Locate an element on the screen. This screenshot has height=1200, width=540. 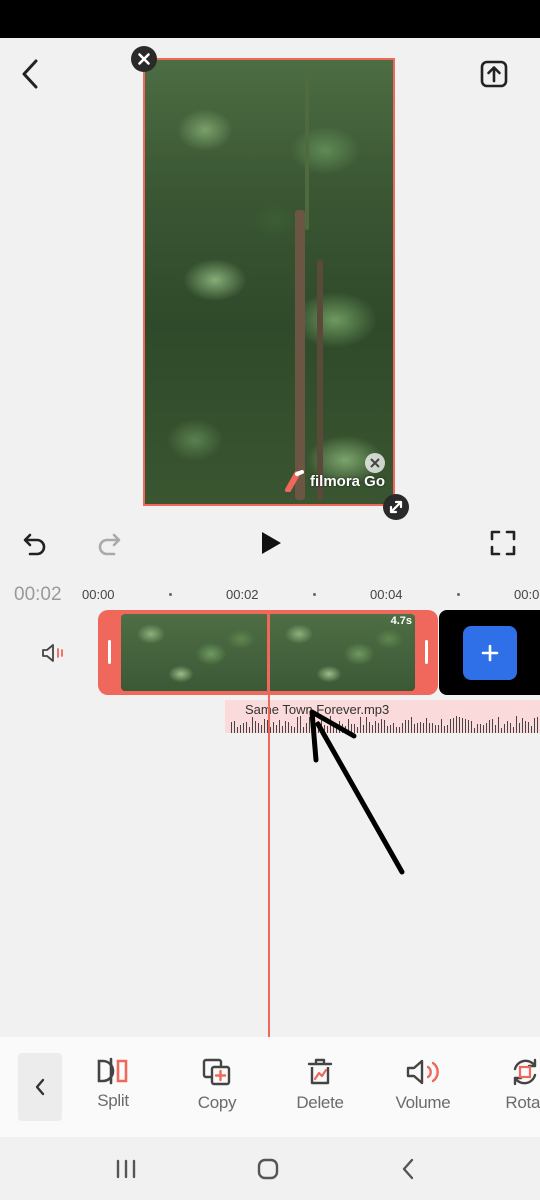
play-icon is located at coordinates (271, 543).